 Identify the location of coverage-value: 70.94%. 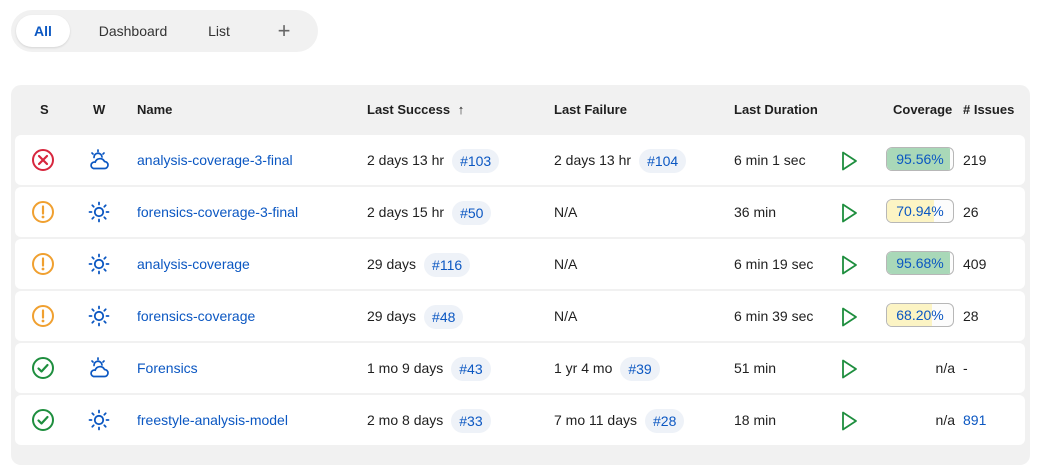
(920, 211).